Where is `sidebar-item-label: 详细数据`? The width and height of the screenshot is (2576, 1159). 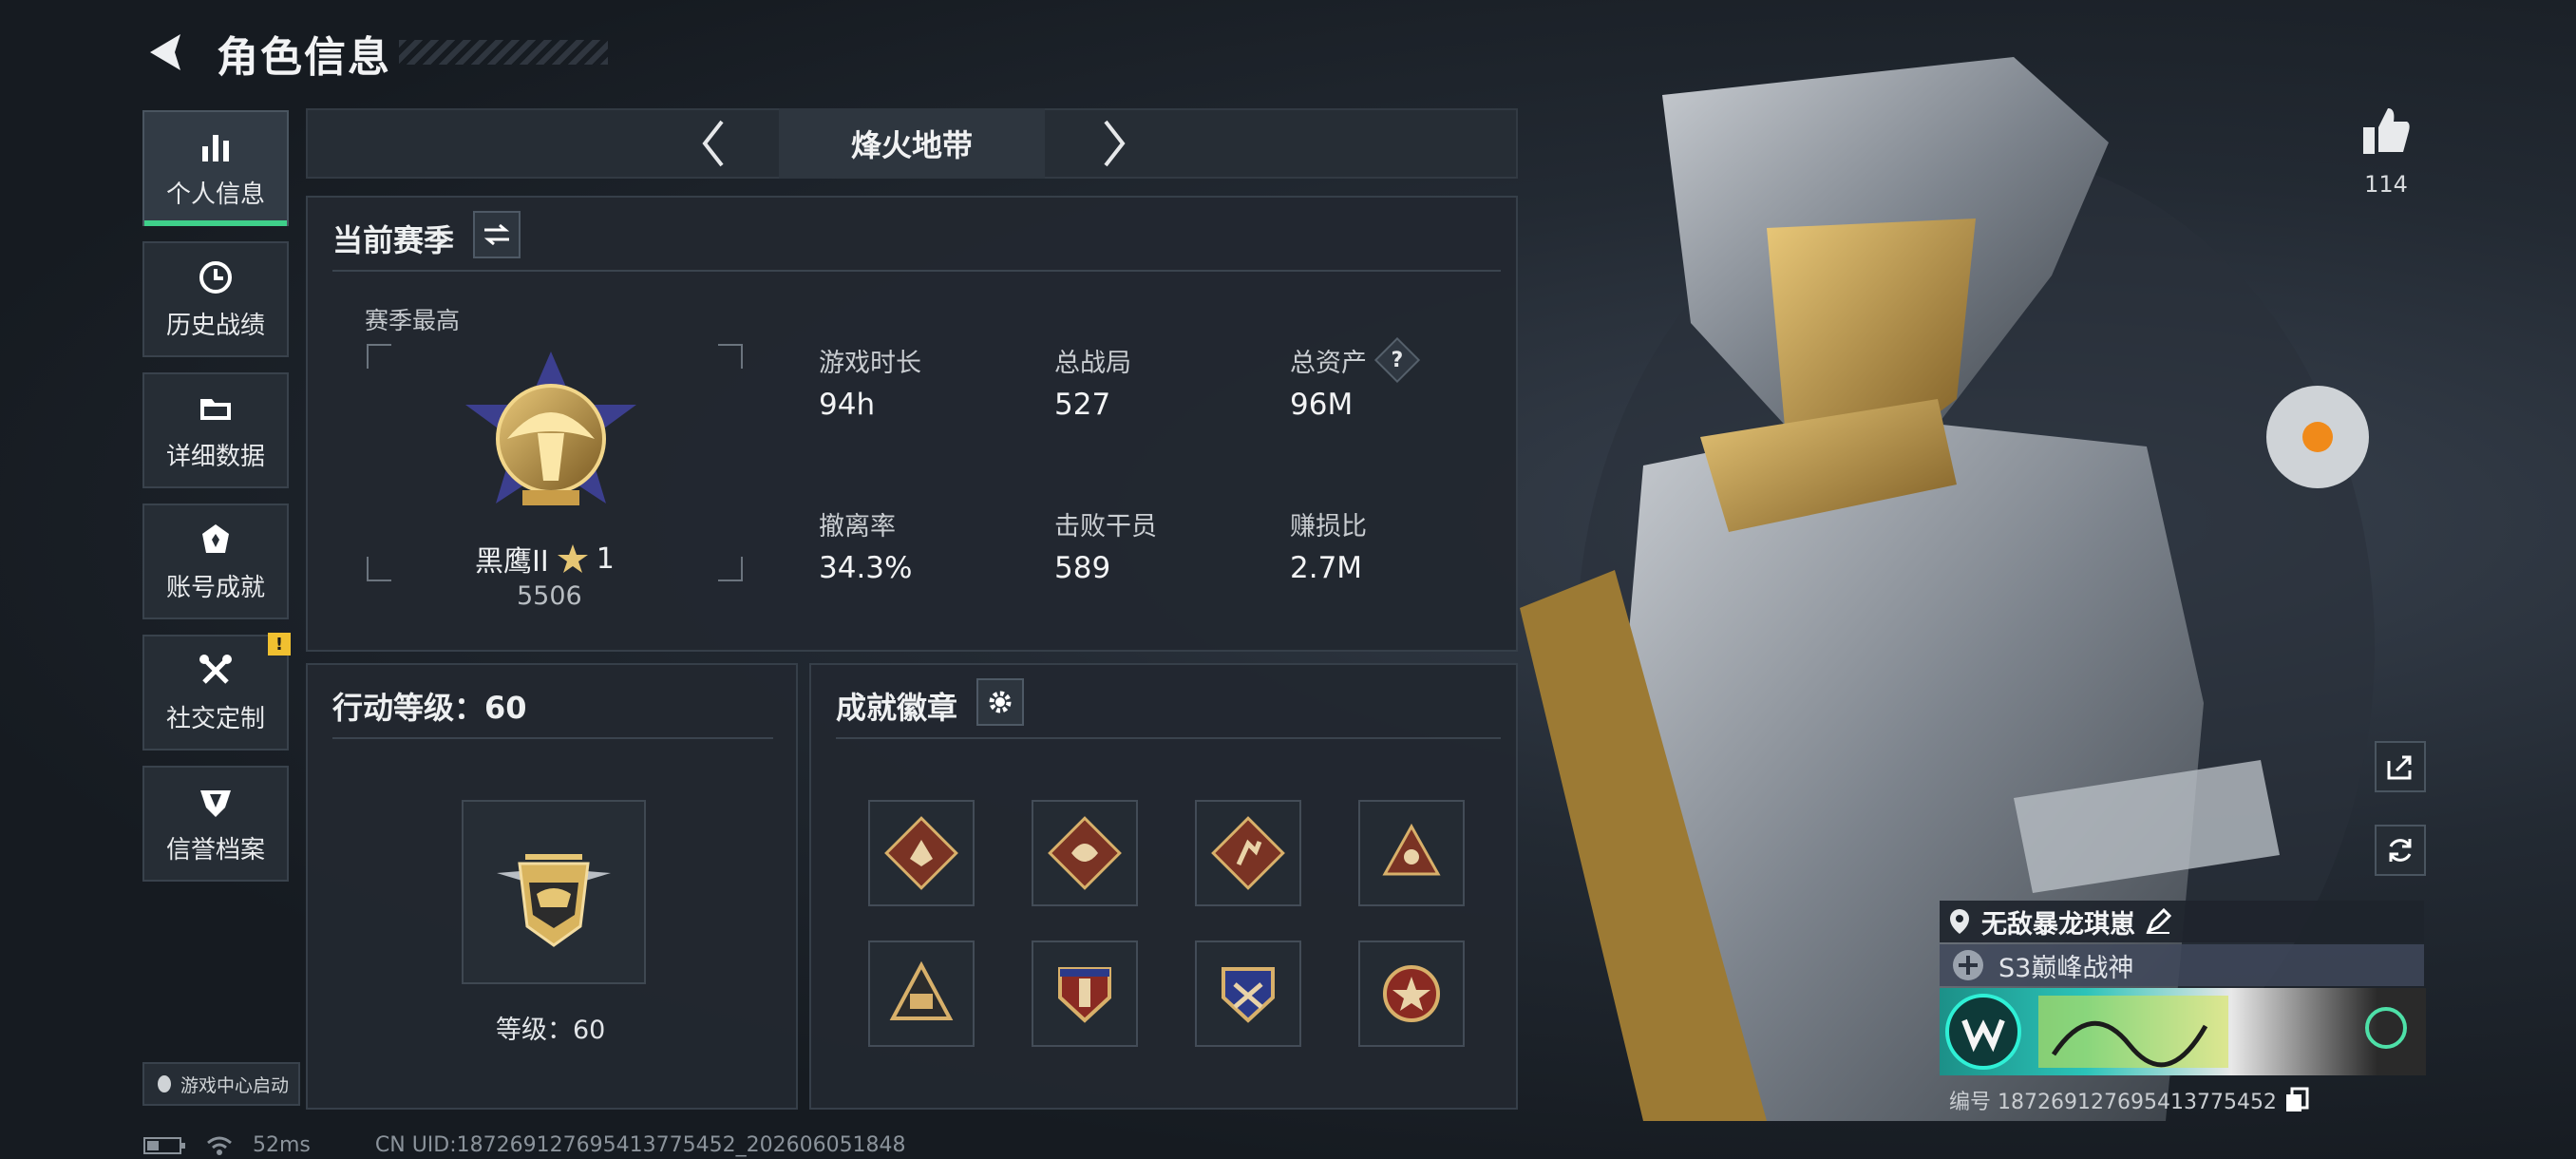
sidebar-item-label: 详细数据 is located at coordinates (215, 456).